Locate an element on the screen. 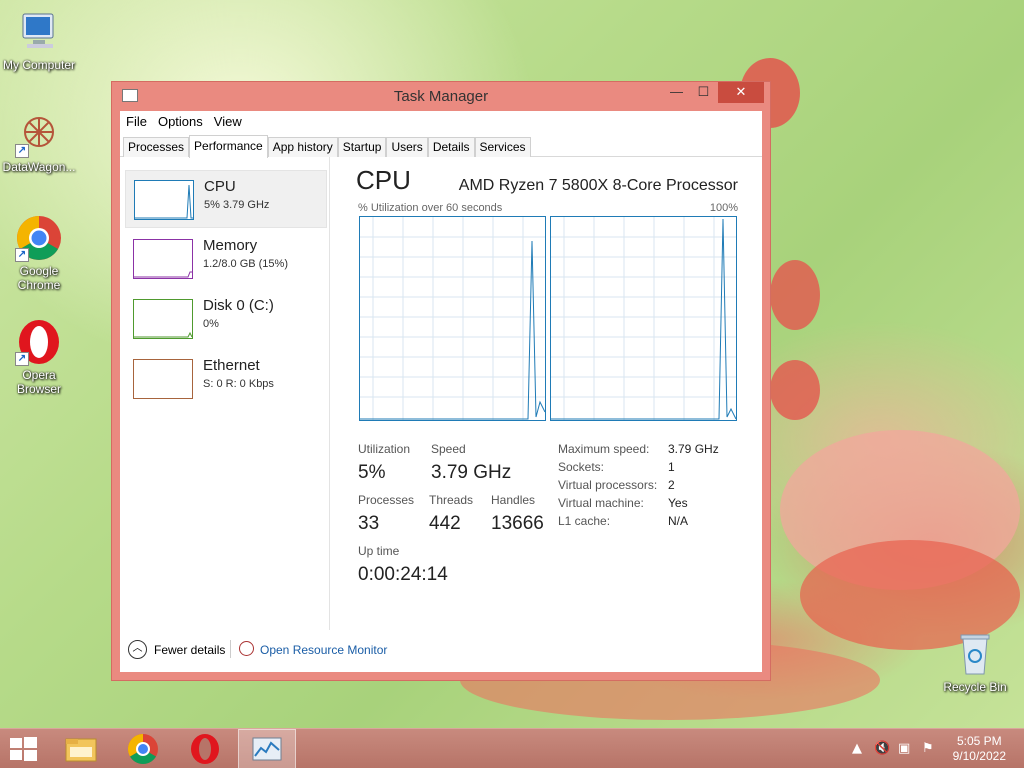  footer-bar: ︿ Fewer details Open Resource Monitor is located at coordinates (441, 651).